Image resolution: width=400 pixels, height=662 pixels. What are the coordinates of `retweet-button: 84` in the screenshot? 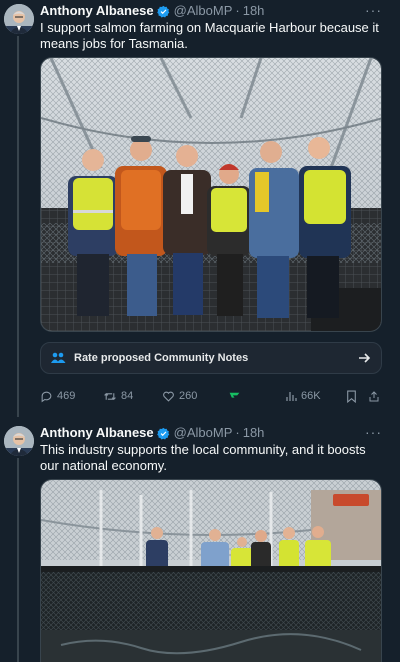 It's located at (118, 396).